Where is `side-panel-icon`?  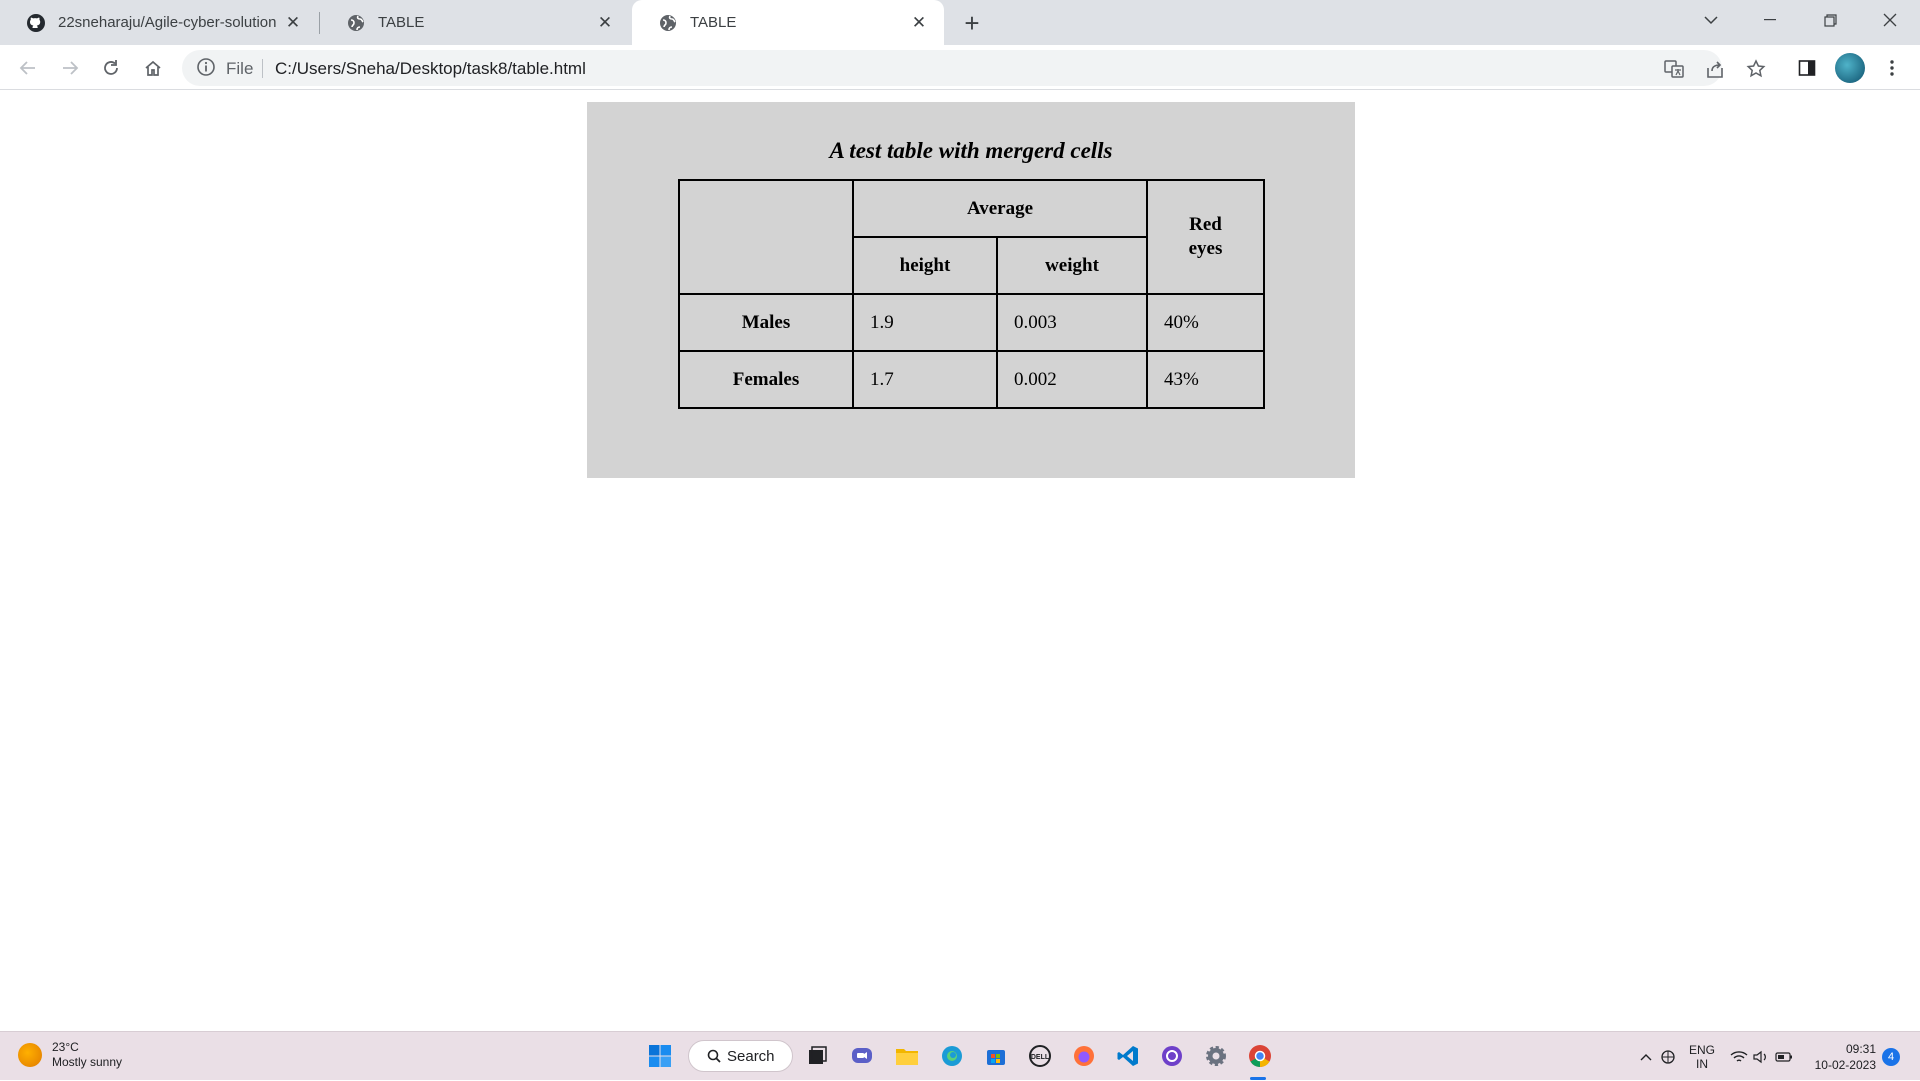 side-panel-icon is located at coordinates (1807, 68).